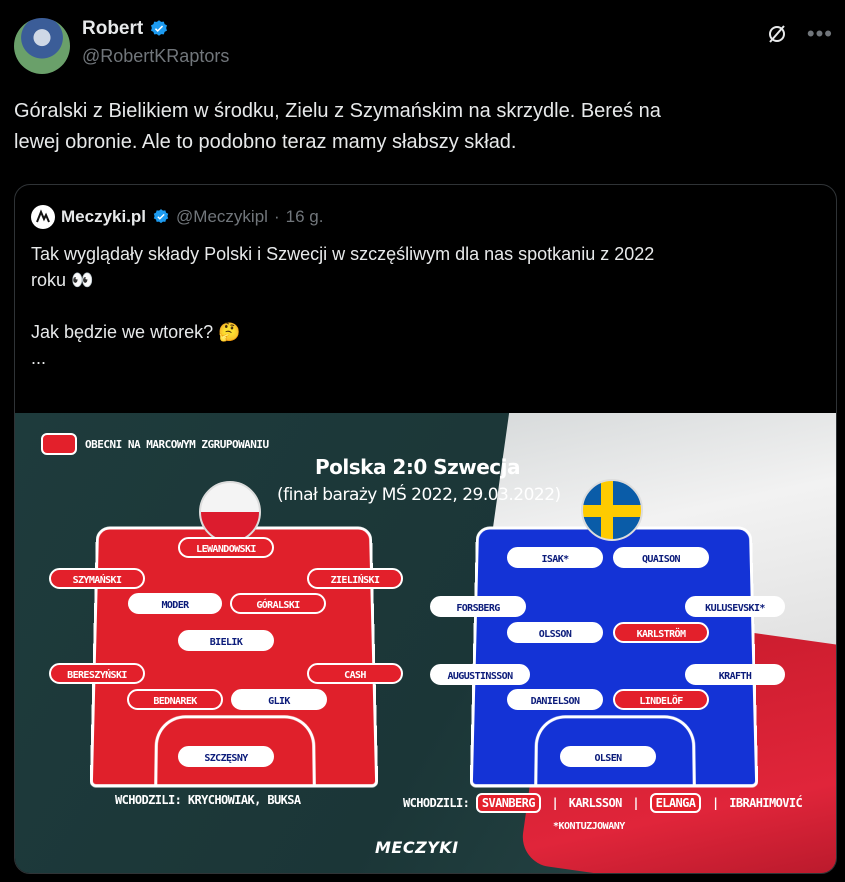  Describe the element at coordinates (555, 632) in the screenshot. I see `player-se: OLSSON` at that location.